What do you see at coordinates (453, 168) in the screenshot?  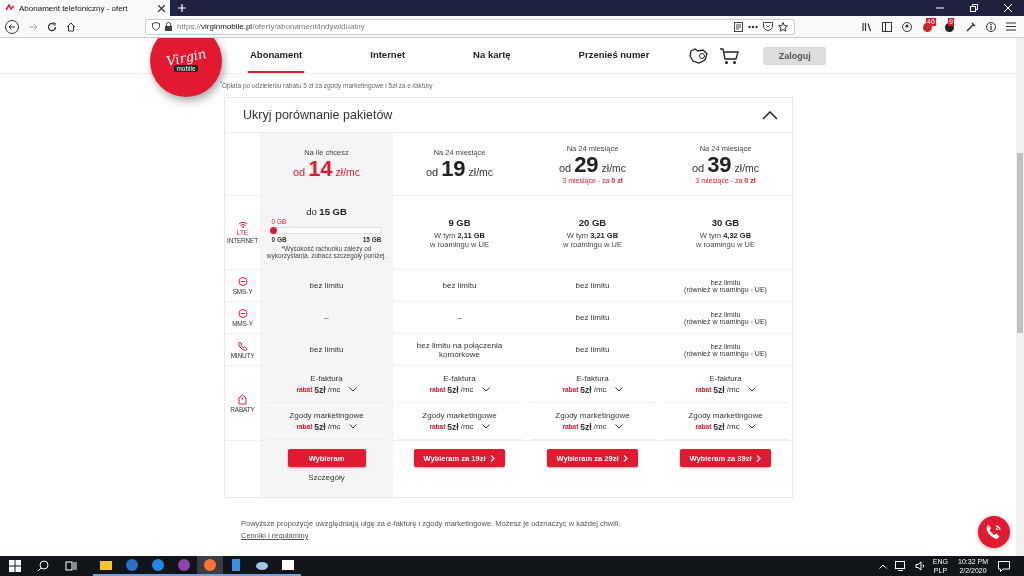 I see `price-amount: 19` at bounding box center [453, 168].